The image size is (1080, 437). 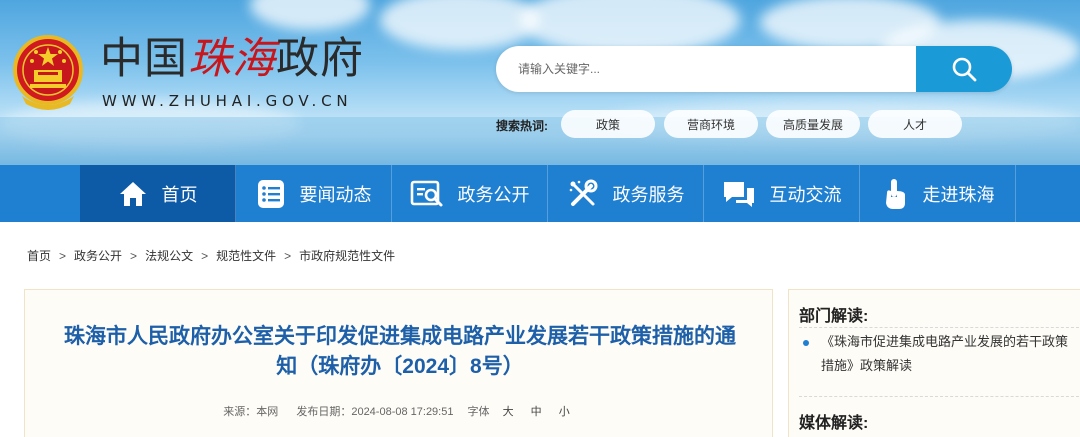 I want to click on site-title-china: 中国, so click(x=144, y=59).